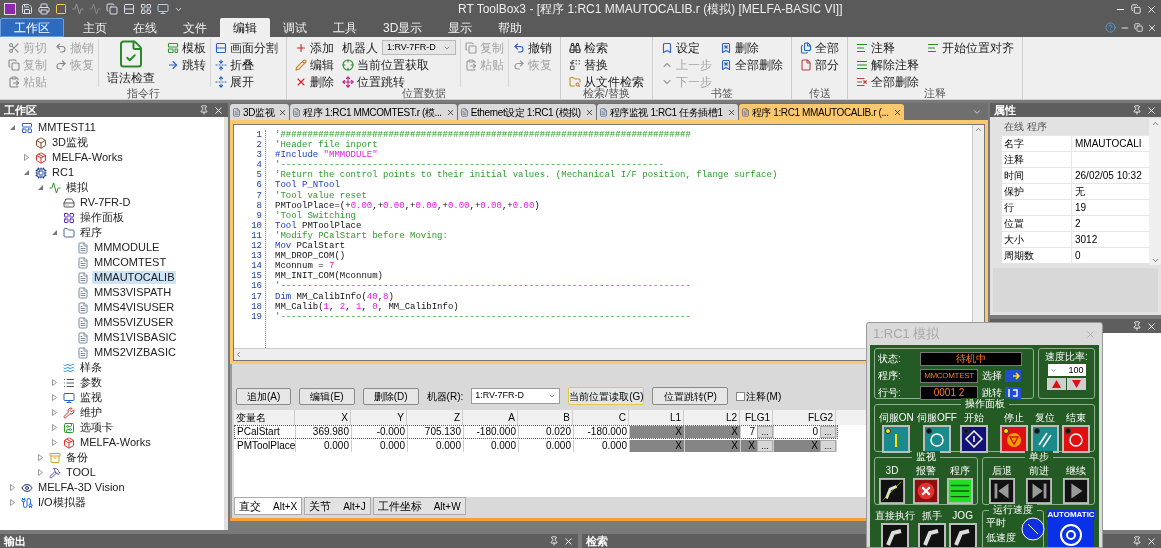  Describe the element at coordinates (926, 491) in the screenshot. I see `alarm-button` at that location.